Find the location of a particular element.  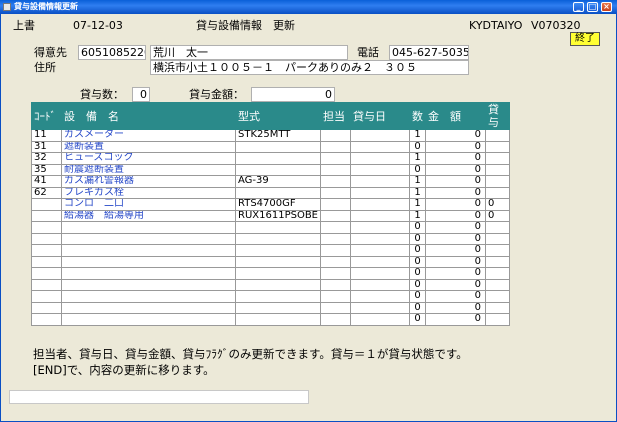

cell-model: AG-39 is located at coordinates (278, 181).